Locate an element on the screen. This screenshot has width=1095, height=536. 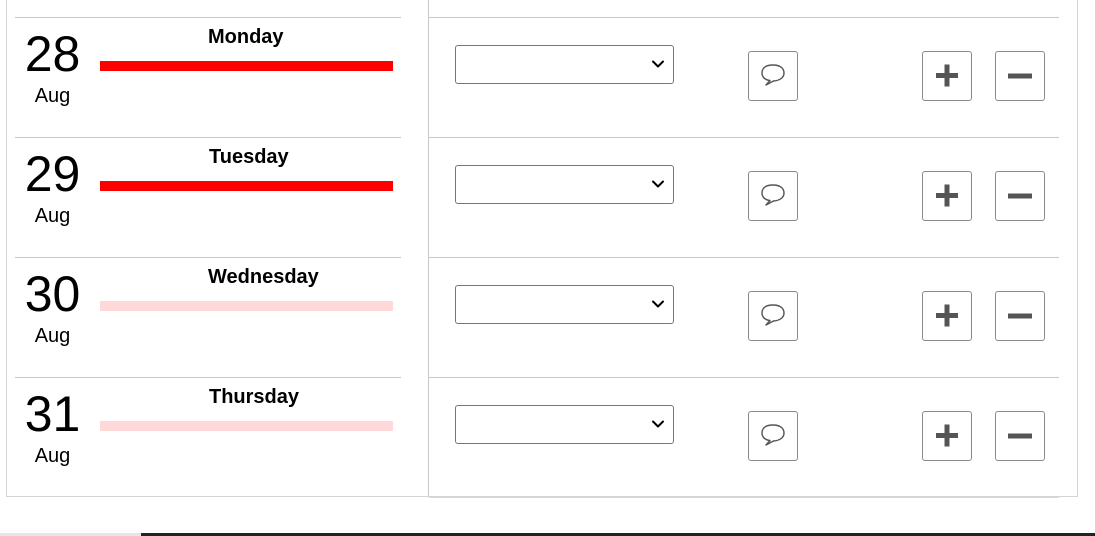
day-number: 30 is located at coordinates (52, 294).